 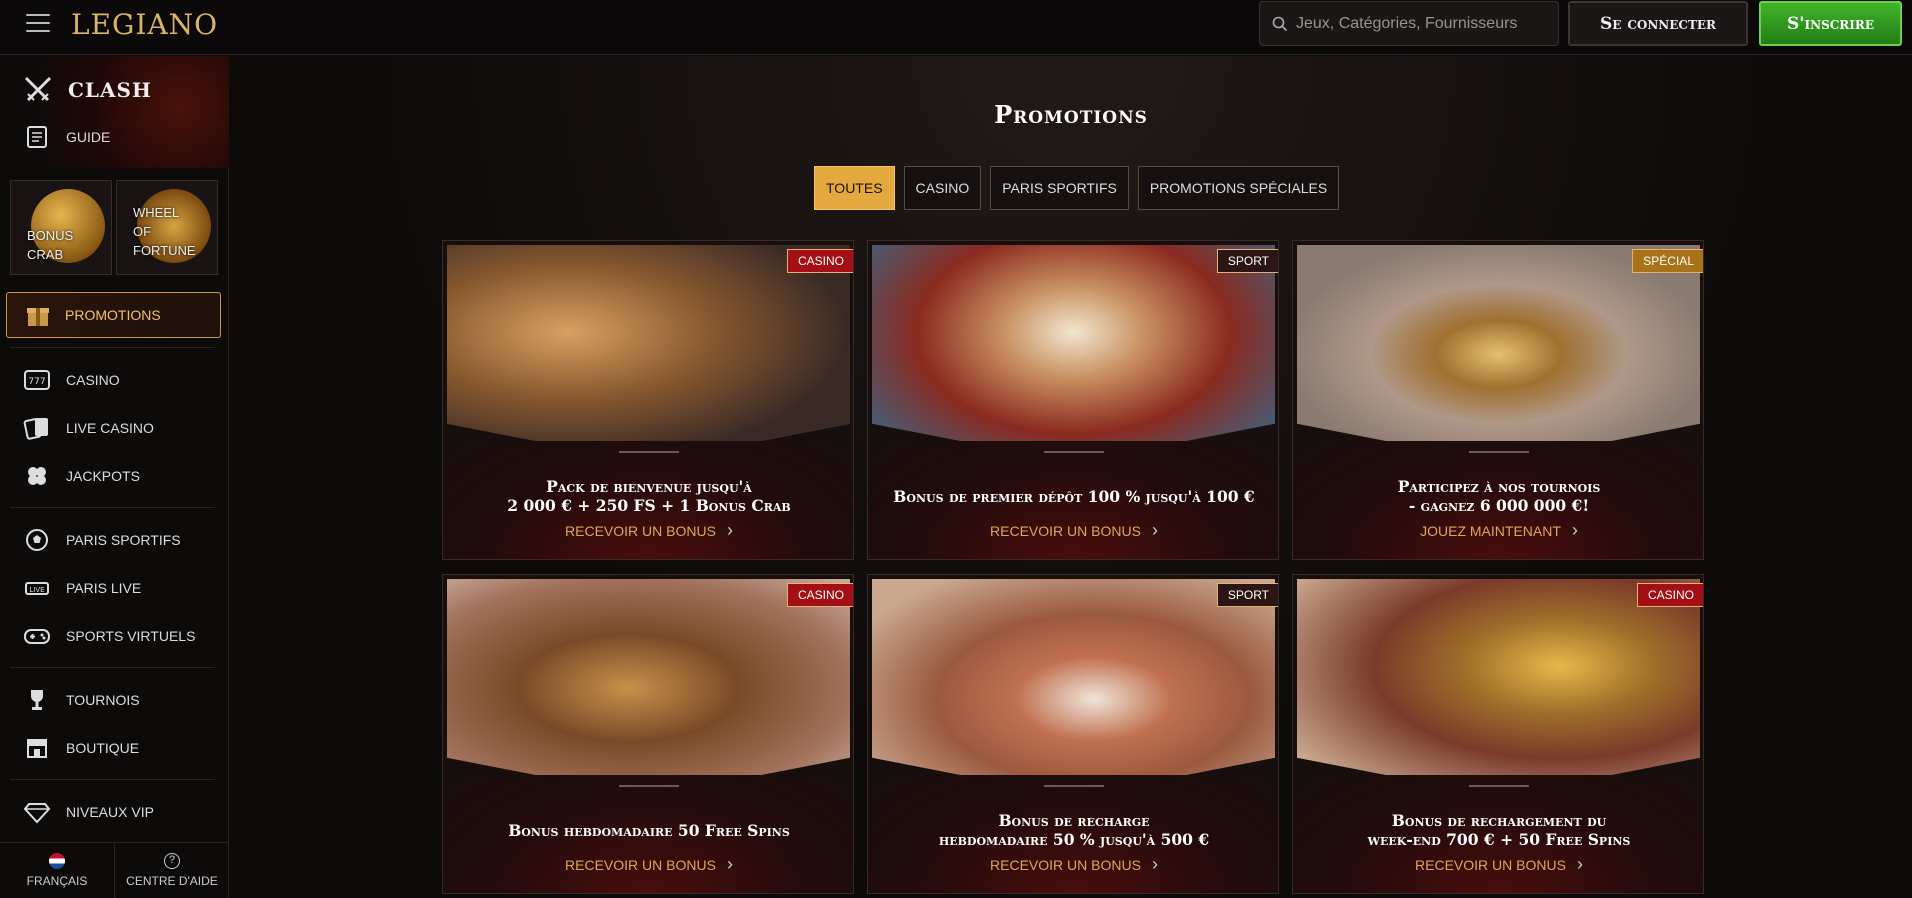 I want to click on sidebar-item-label: TOURNOIS, so click(x=103, y=700).